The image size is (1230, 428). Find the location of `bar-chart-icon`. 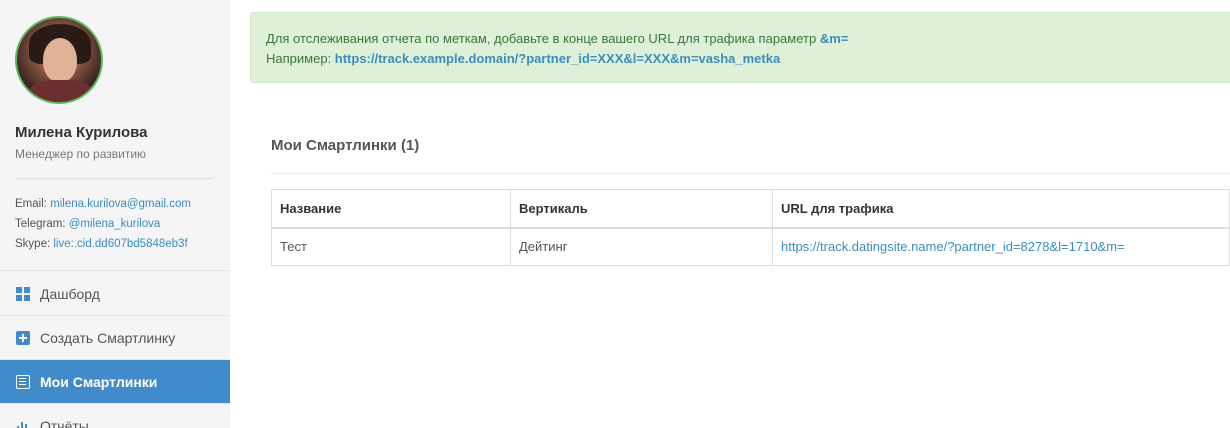

bar-chart-icon is located at coordinates (23, 423).